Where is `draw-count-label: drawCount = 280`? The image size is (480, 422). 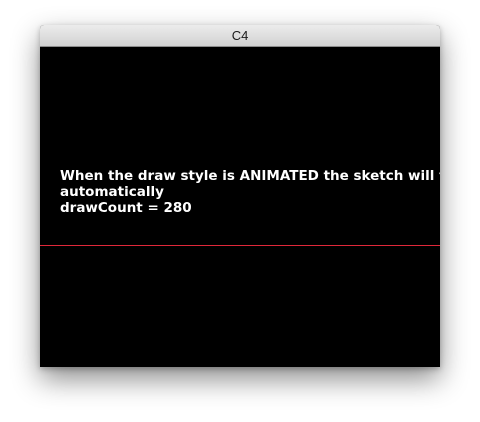
draw-count-label: drawCount = 280 is located at coordinates (126, 208).